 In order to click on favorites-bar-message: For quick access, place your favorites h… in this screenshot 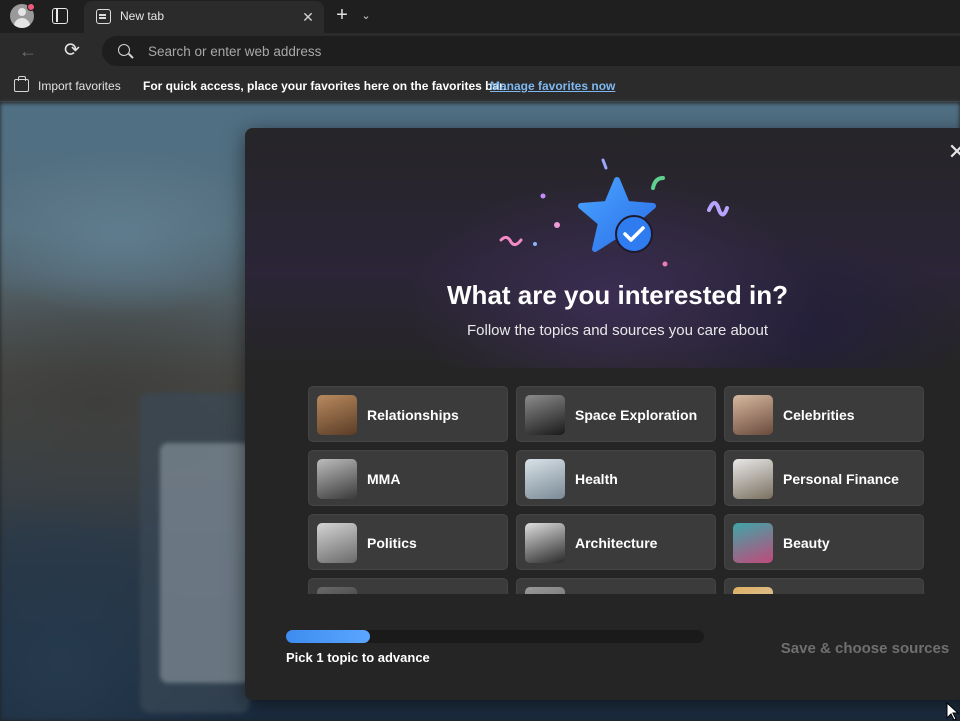, I will do `click(325, 86)`.